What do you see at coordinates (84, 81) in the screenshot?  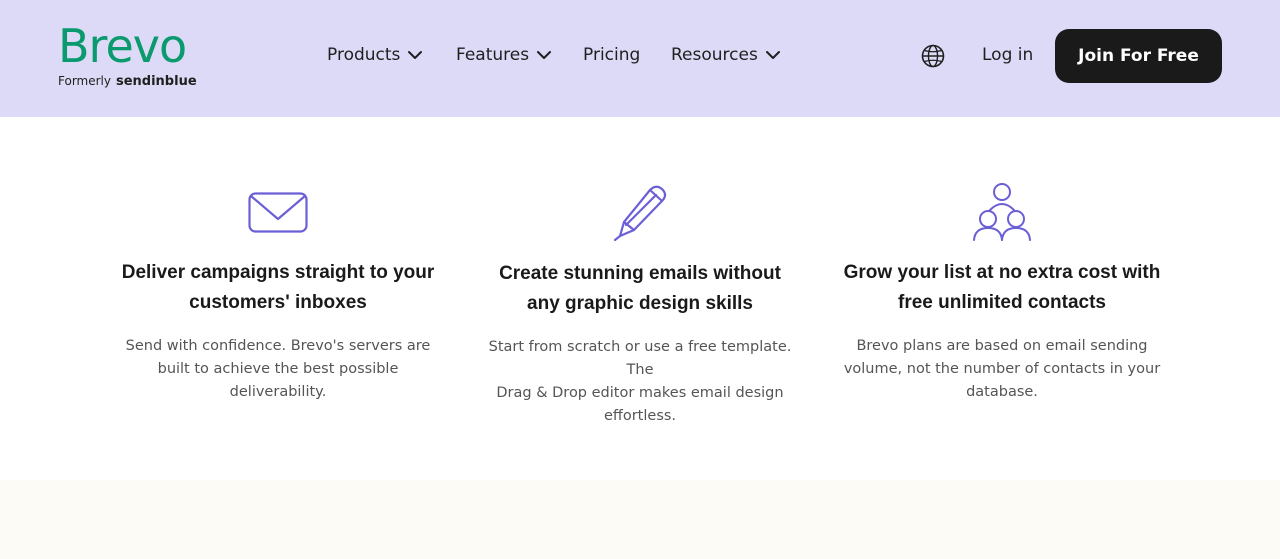 I see `logo-formerly-text: Formerly` at bounding box center [84, 81].